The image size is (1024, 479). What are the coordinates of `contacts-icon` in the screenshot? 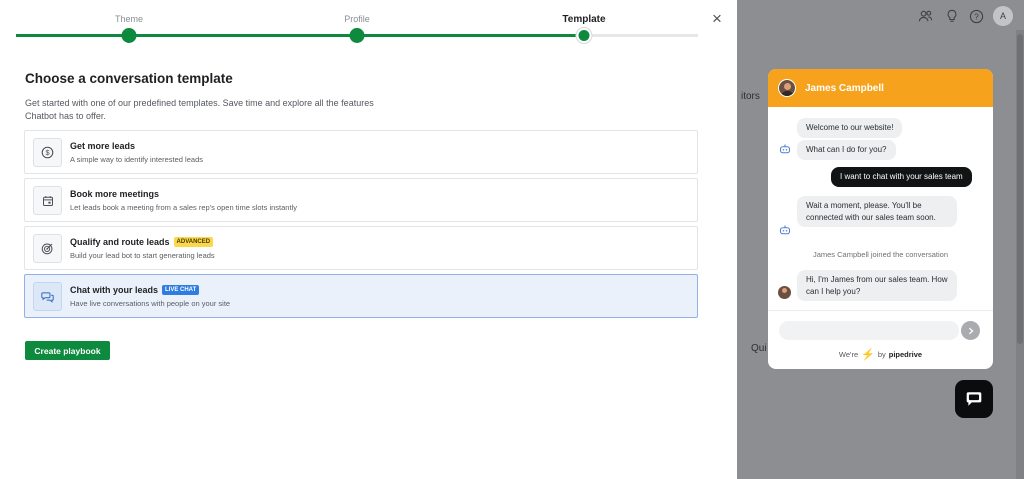 It's located at (925, 16).